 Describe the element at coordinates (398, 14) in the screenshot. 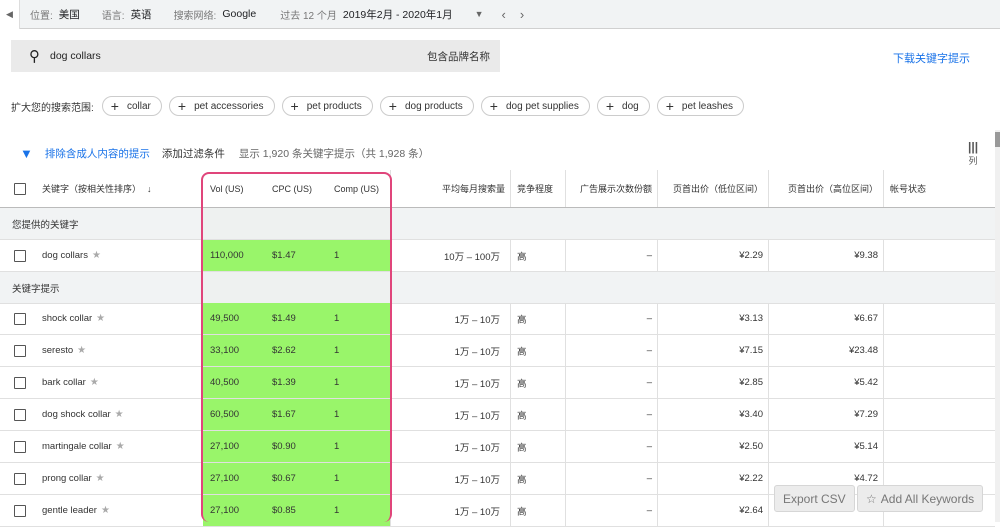

I see `period-value: 2019年2月 - 2020年1月` at that location.